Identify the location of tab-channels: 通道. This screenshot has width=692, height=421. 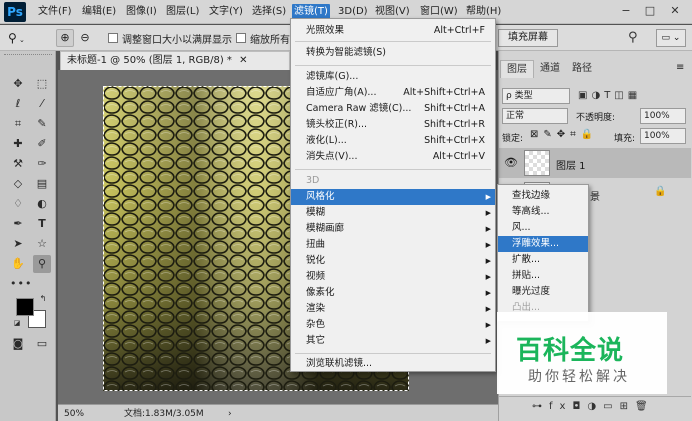
(550, 69).